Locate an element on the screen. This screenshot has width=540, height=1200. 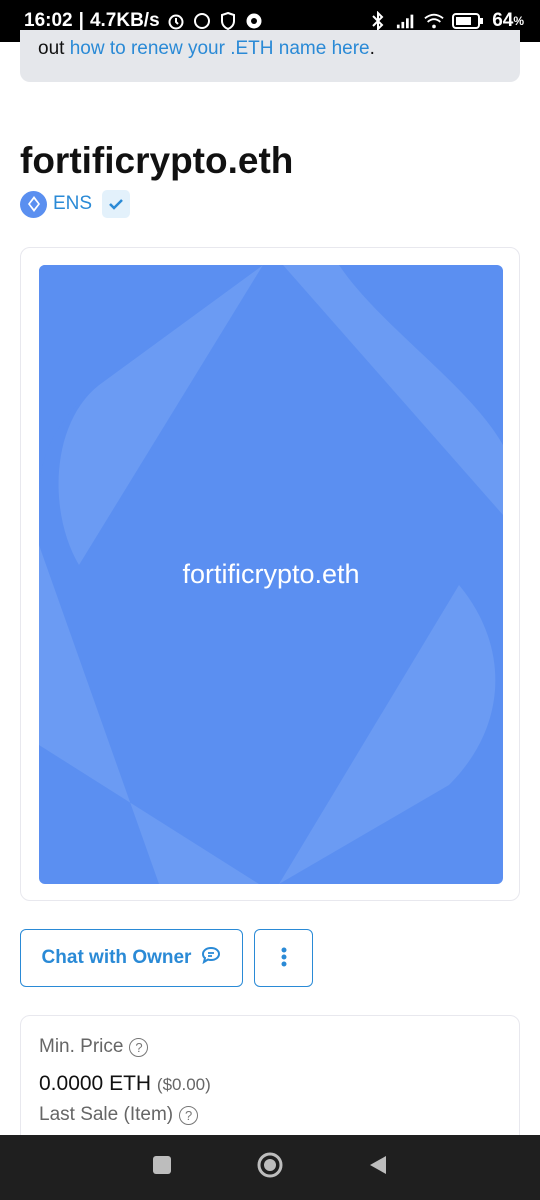
notice-suffix: . is located at coordinates (372, 48).